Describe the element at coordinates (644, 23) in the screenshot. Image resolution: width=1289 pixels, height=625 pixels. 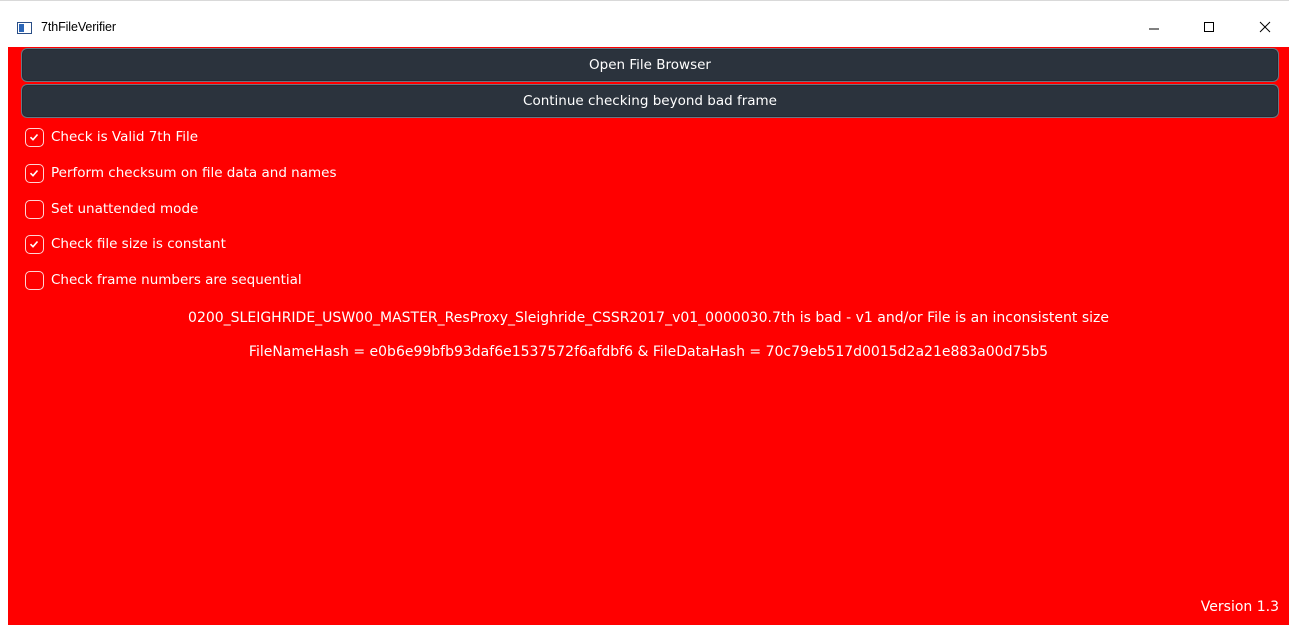
I see `title-bar: 7thFileVerifier` at that location.